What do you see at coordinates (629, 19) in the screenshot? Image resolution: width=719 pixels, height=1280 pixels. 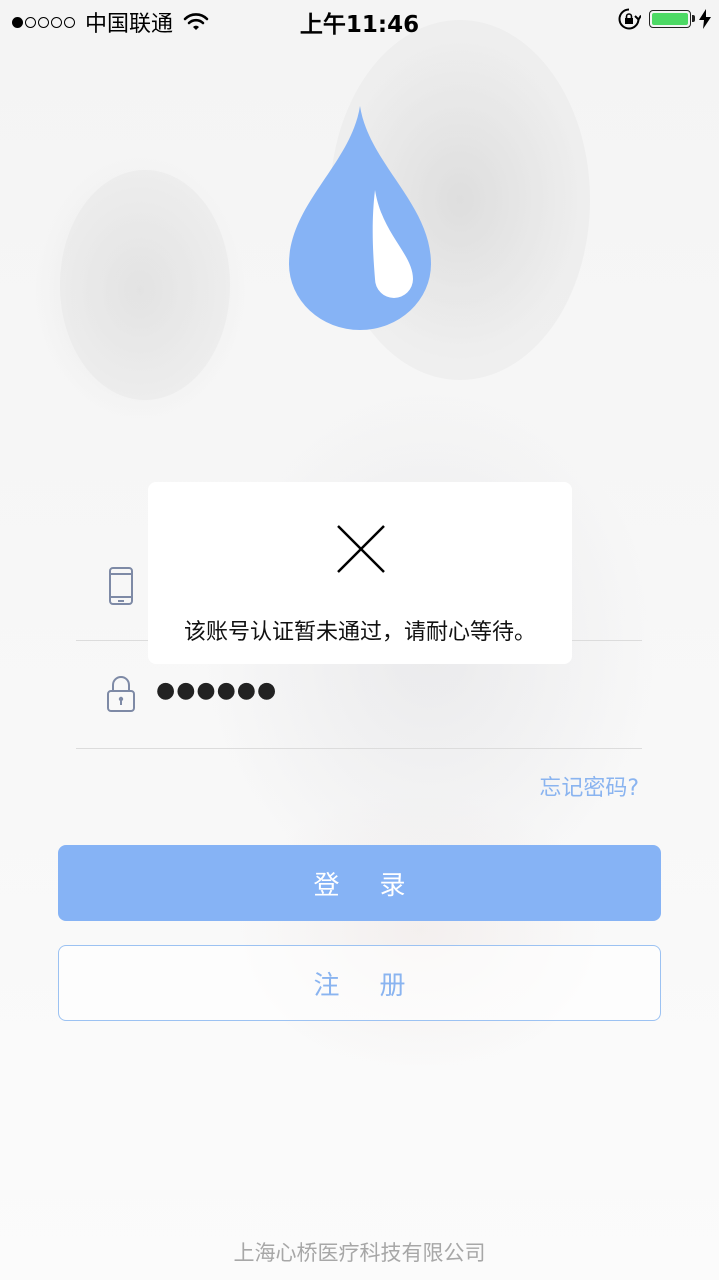 I see `rotation-lock-icon` at bounding box center [629, 19].